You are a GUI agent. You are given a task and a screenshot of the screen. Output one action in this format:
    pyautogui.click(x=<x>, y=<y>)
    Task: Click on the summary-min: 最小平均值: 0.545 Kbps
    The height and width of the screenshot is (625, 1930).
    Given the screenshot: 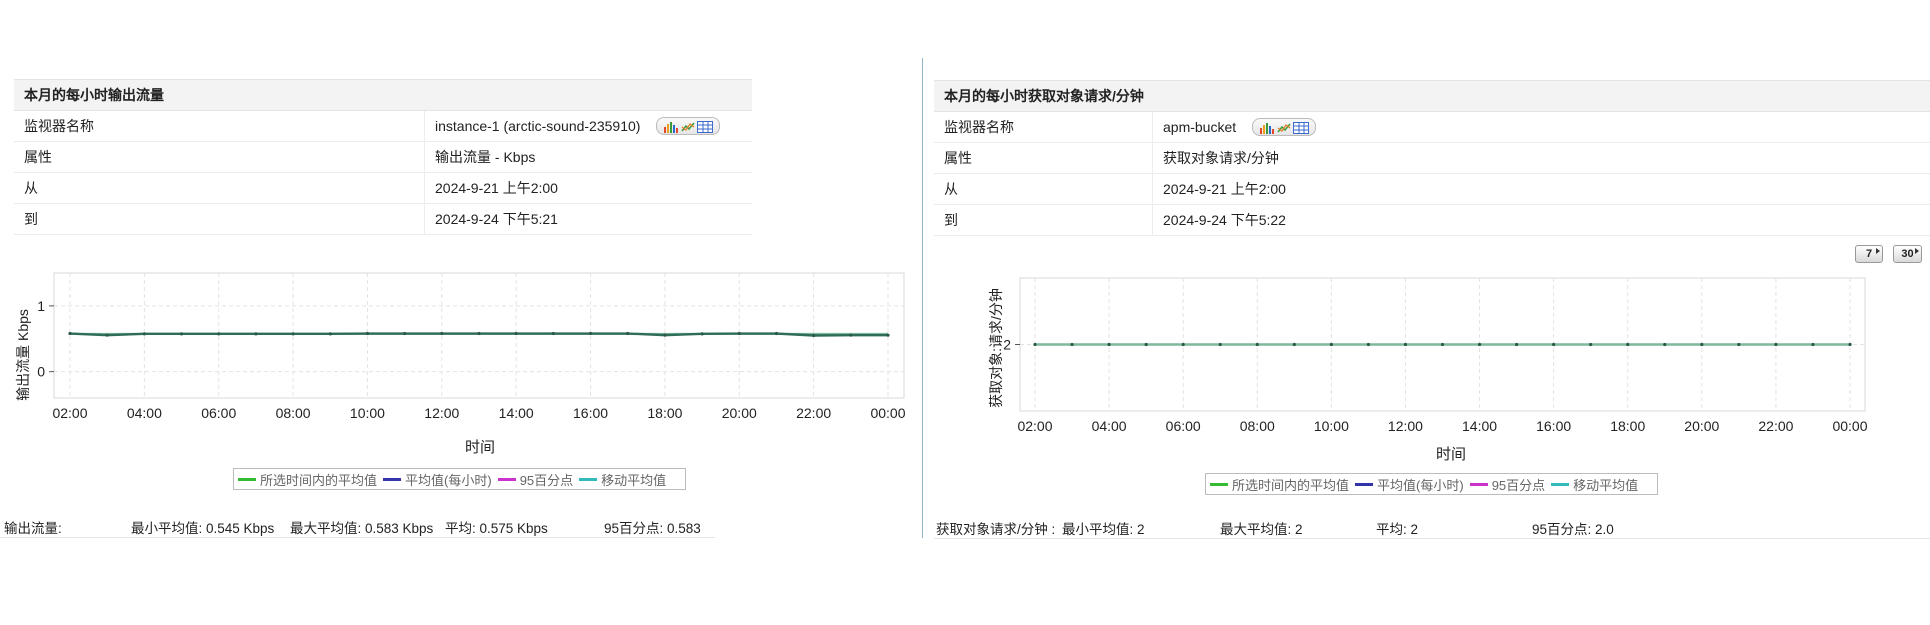 What is the action you would take?
    pyautogui.click(x=203, y=528)
    